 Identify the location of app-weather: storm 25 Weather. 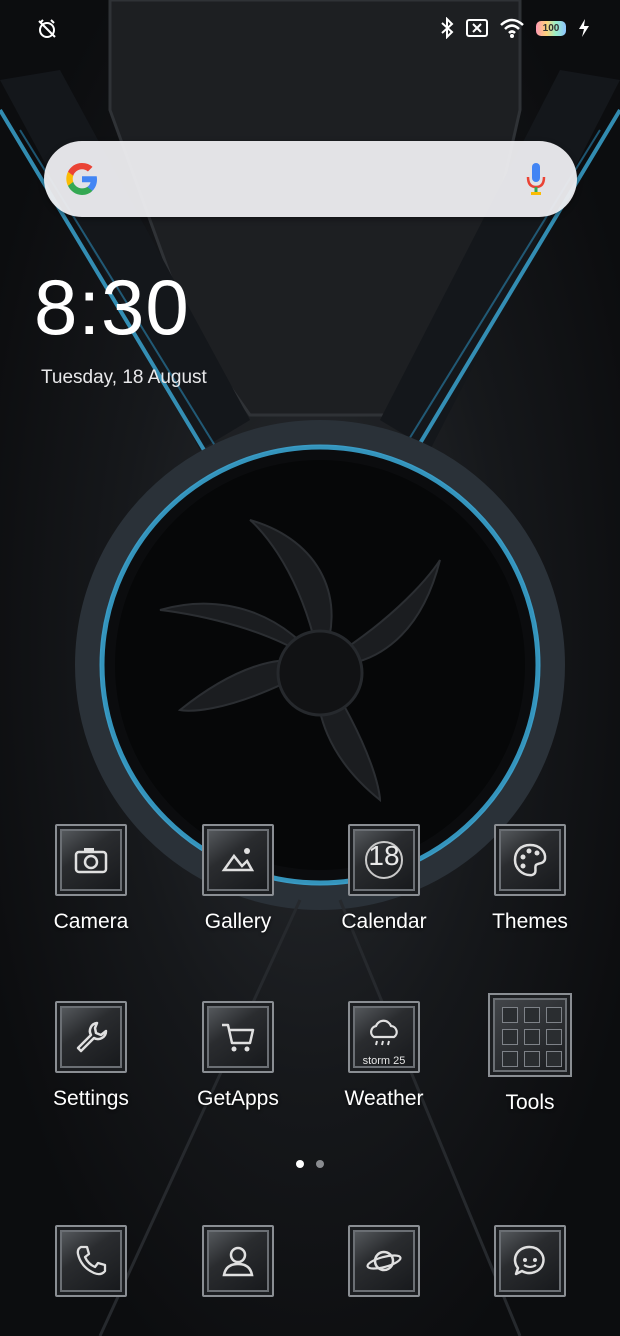
(384, 1056).